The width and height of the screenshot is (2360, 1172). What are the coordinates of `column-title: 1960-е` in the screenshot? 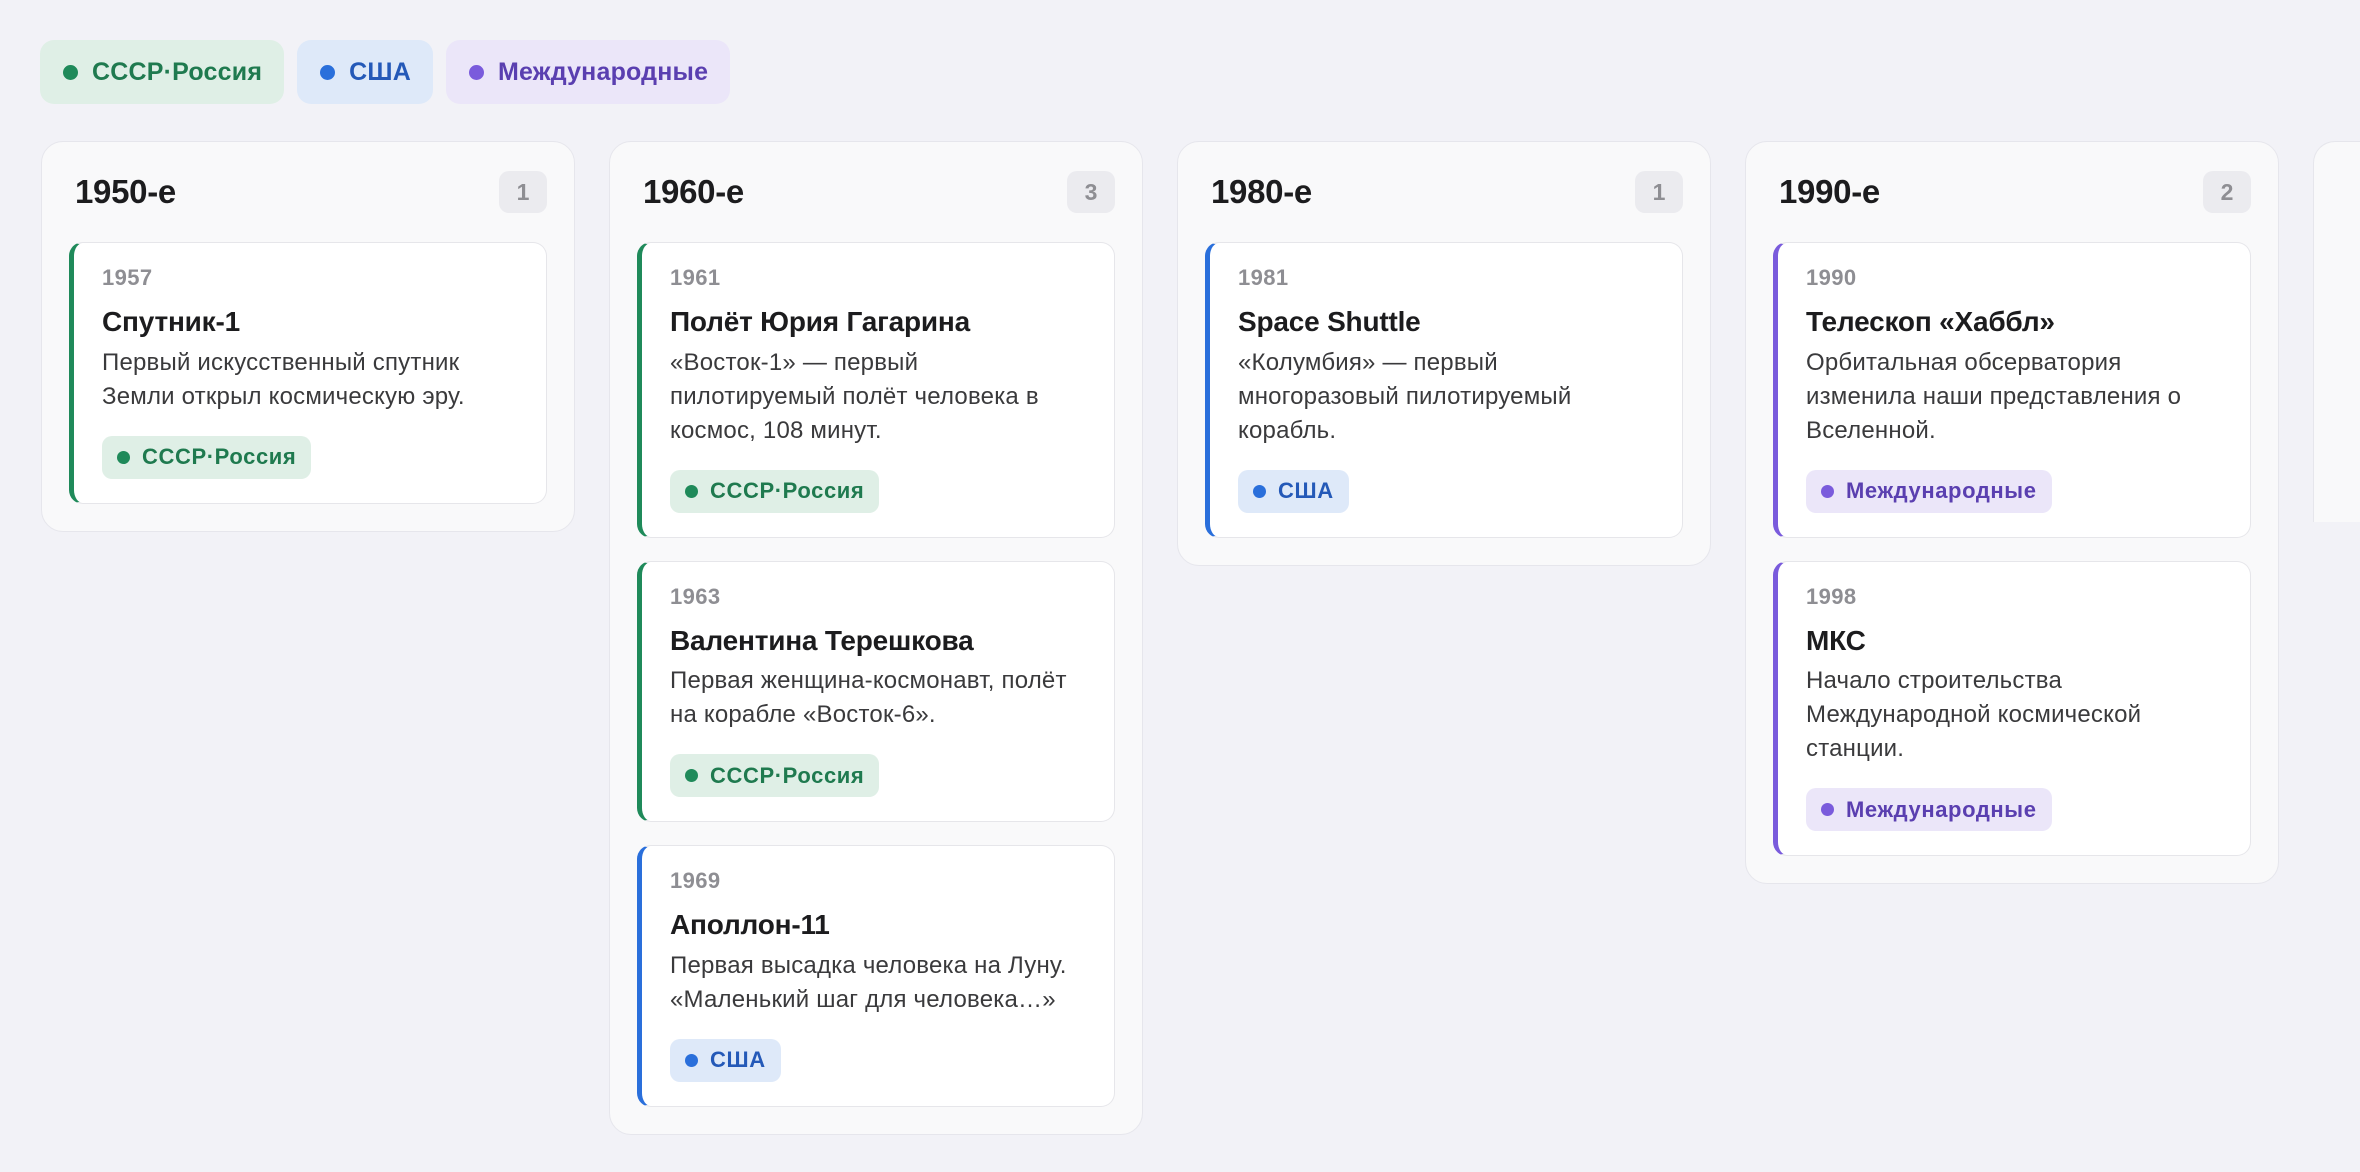 It's located at (693, 191).